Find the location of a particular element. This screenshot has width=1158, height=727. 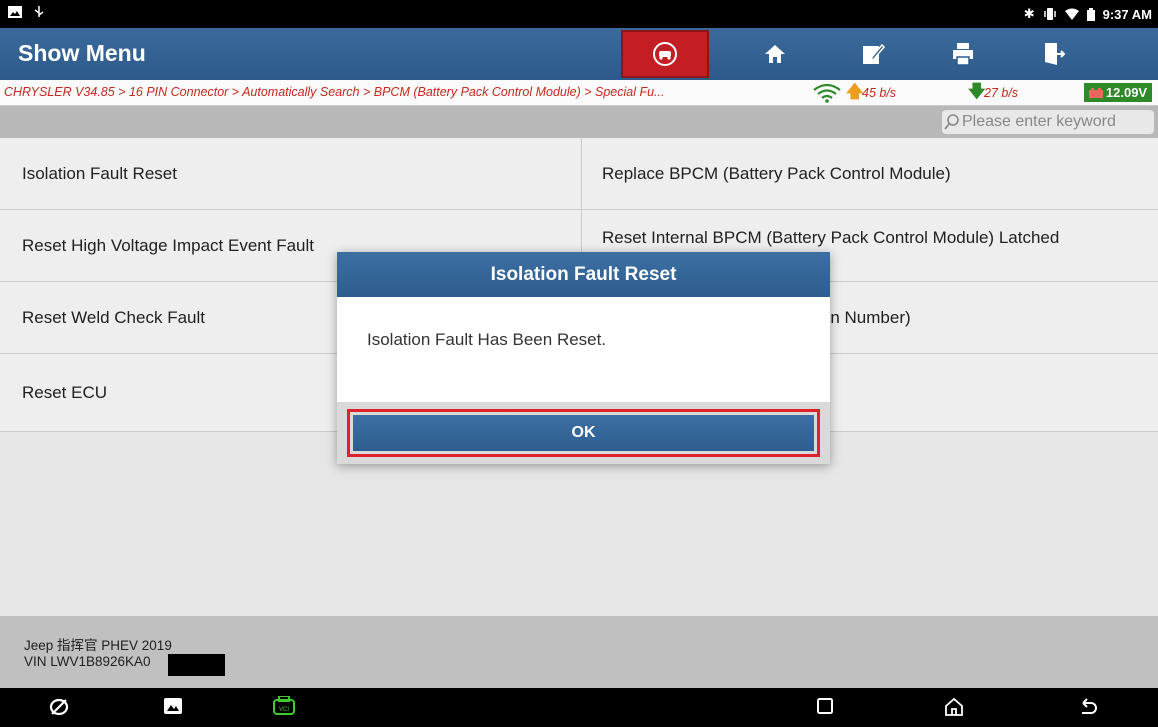

ok-button: OK is located at coordinates (583, 433).